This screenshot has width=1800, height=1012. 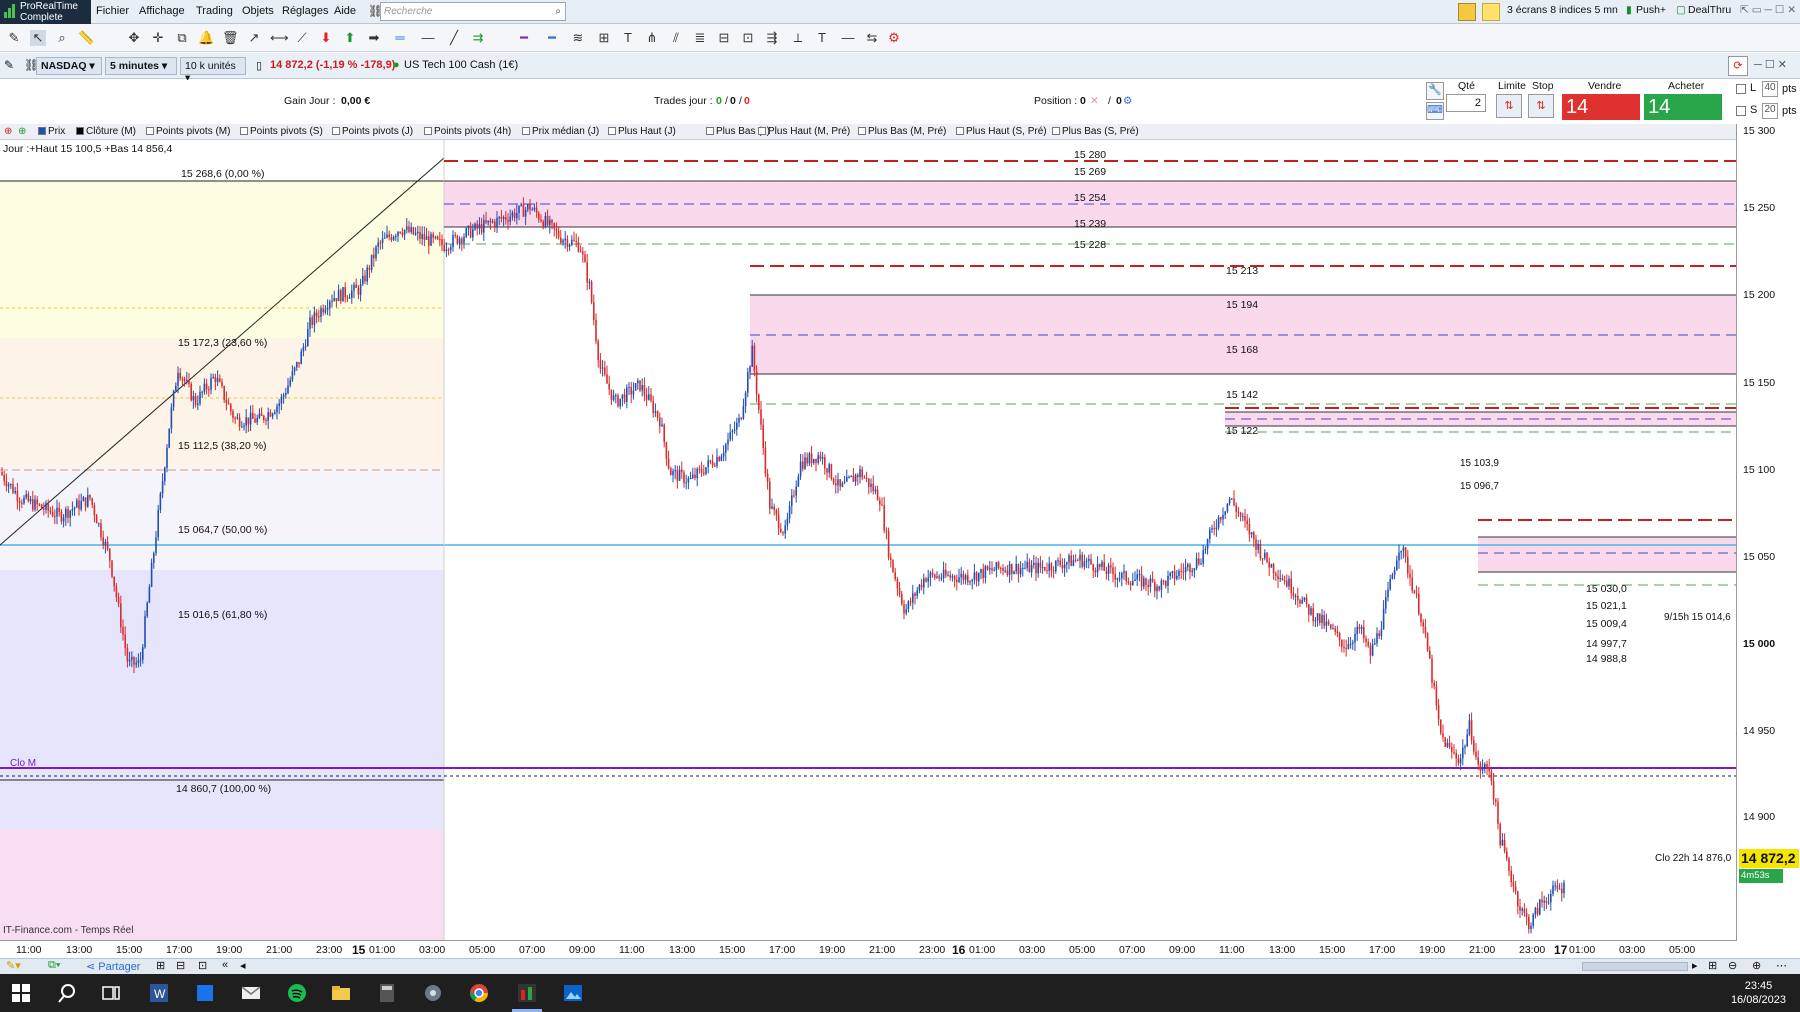 What do you see at coordinates (112, 11) in the screenshot?
I see `menu-fichier: Fichier` at bounding box center [112, 11].